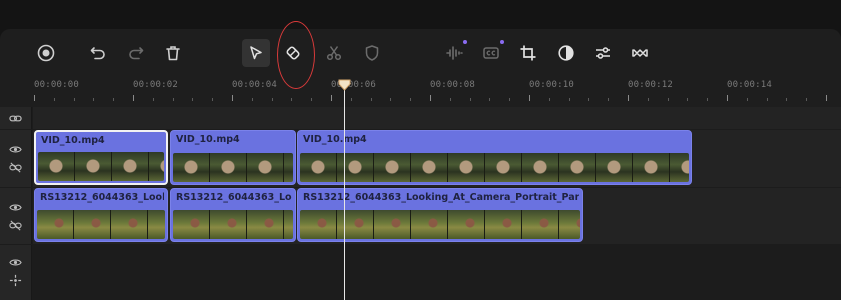  Describe the element at coordinates (603, 53) in the screenshot. I see `adjust-button` at that location.